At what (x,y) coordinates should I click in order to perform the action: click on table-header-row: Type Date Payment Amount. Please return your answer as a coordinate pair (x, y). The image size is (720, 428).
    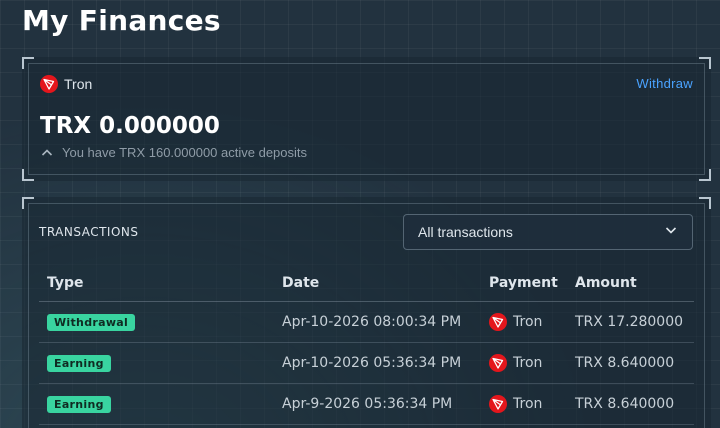
    Looking at the image, I should click on (366, 283).